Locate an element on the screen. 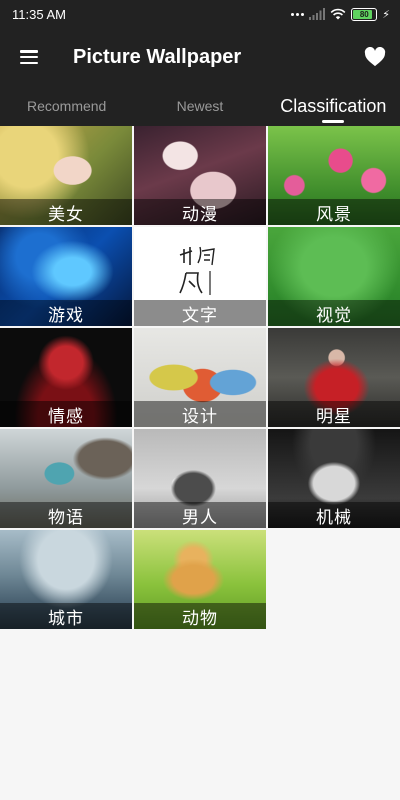  status-time: 11:35 AM is located at coordinates (39, 14).